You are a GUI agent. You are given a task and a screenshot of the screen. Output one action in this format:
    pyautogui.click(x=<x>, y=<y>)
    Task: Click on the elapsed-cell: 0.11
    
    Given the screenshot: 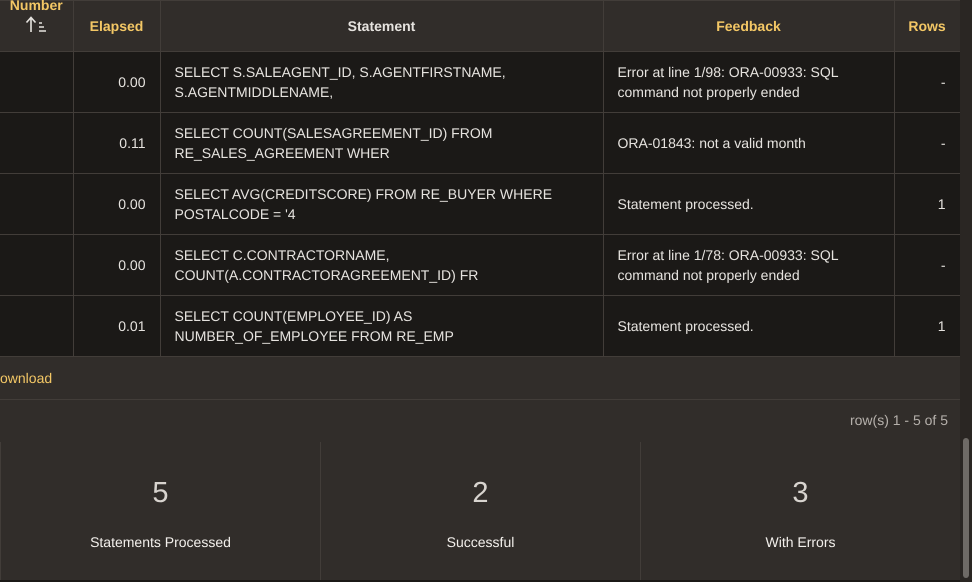 What is the action you would take?
    pyautogui.click(x=116, y=143)
    